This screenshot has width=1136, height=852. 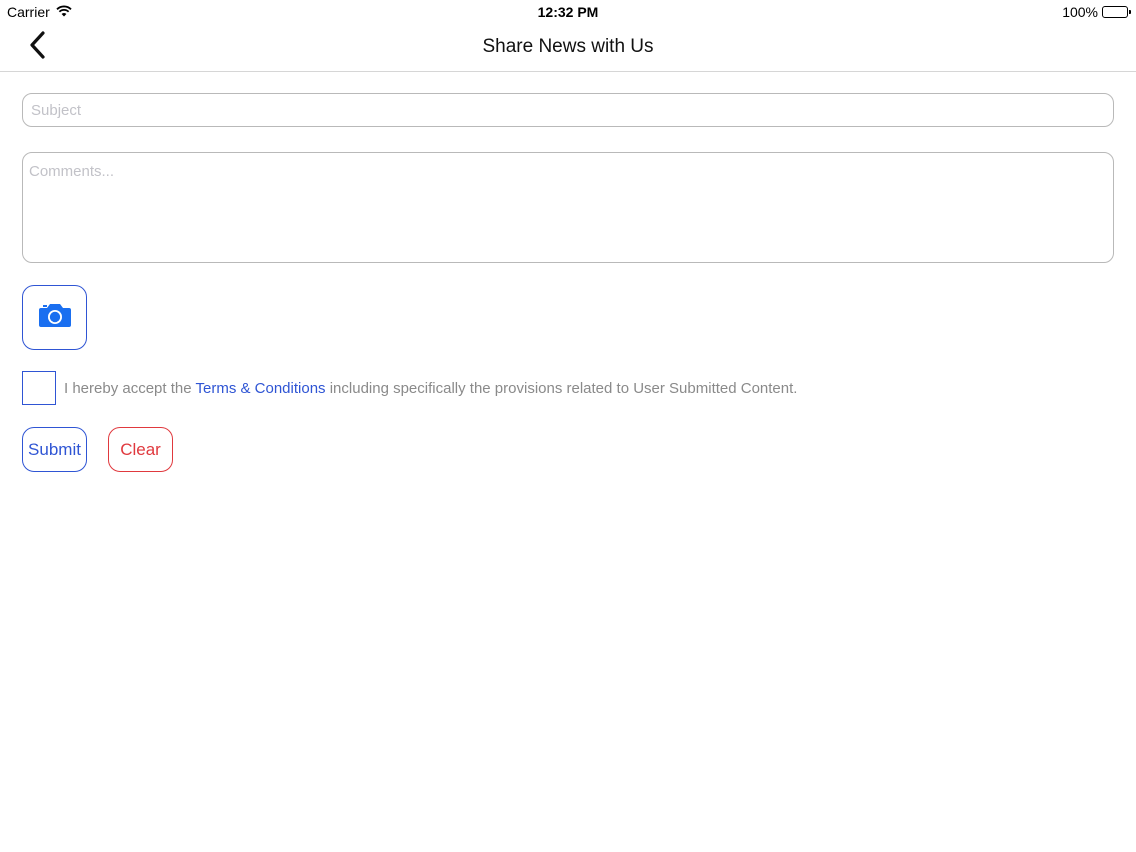 I want to click on submit-button: Submit, so click(x=54, y=449).